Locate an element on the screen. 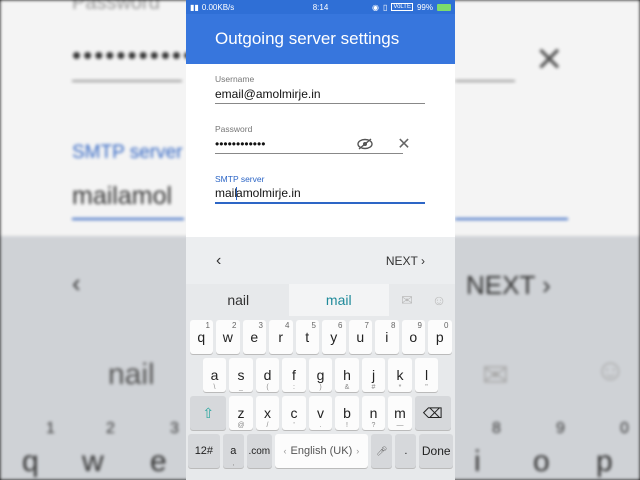  space-key: ‹ English (UK) › is located at coordinates (321, 451).